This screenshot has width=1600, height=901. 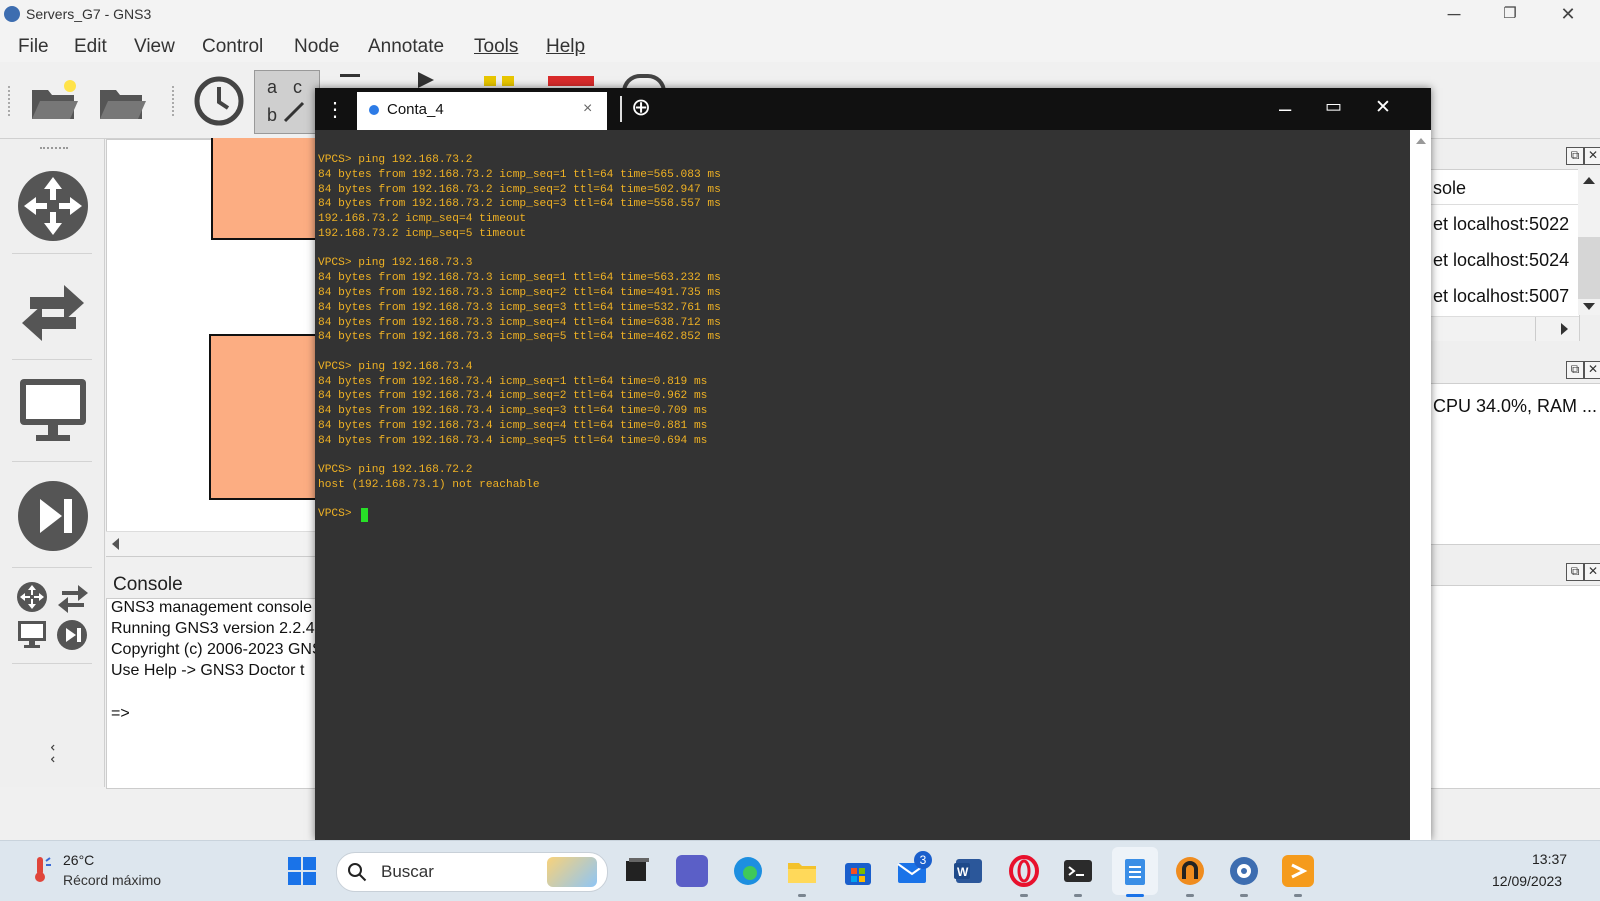 I want to click on terminal-minimize-button: –, so click(x=1285, y=109).